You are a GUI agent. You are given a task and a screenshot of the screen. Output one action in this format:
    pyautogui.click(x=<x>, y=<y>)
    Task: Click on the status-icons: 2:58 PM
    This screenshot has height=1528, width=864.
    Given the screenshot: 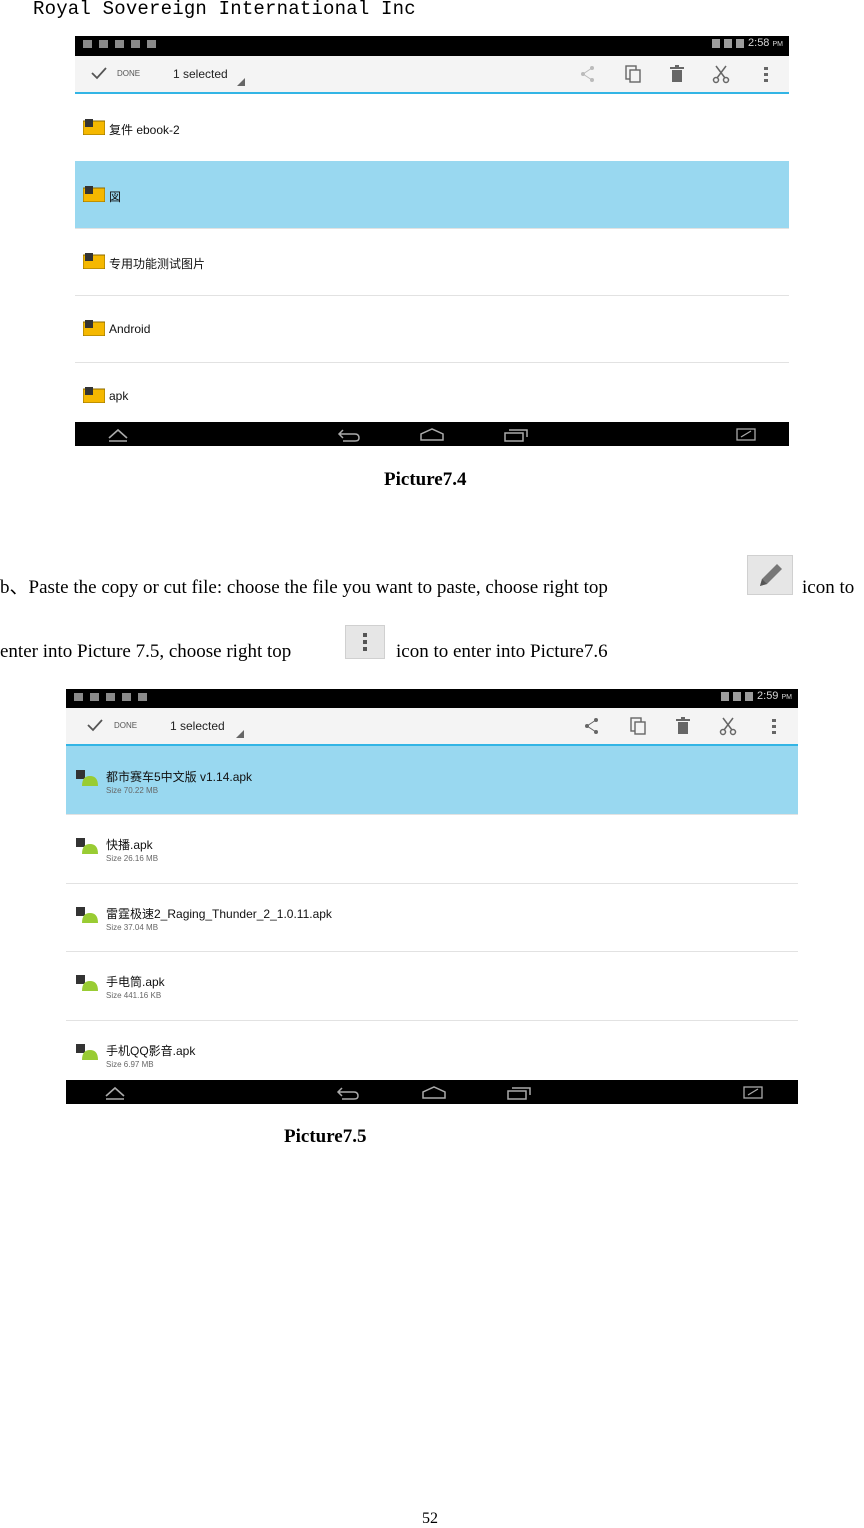 What is the action you would take?
    pyautogui.click(x=747, y=43)
    